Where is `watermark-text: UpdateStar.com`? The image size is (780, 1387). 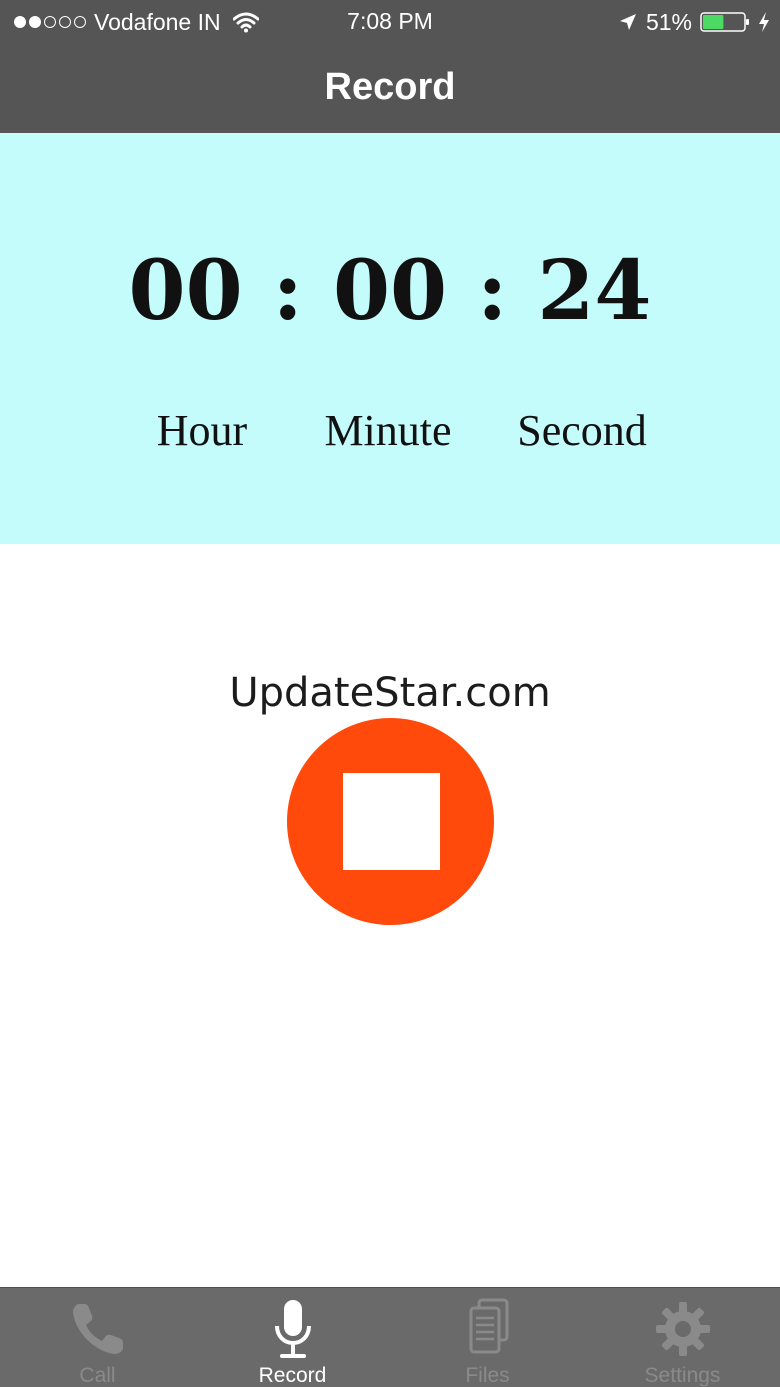 watermark-text: UpdateStar.com is located at coordinates (390, 693).